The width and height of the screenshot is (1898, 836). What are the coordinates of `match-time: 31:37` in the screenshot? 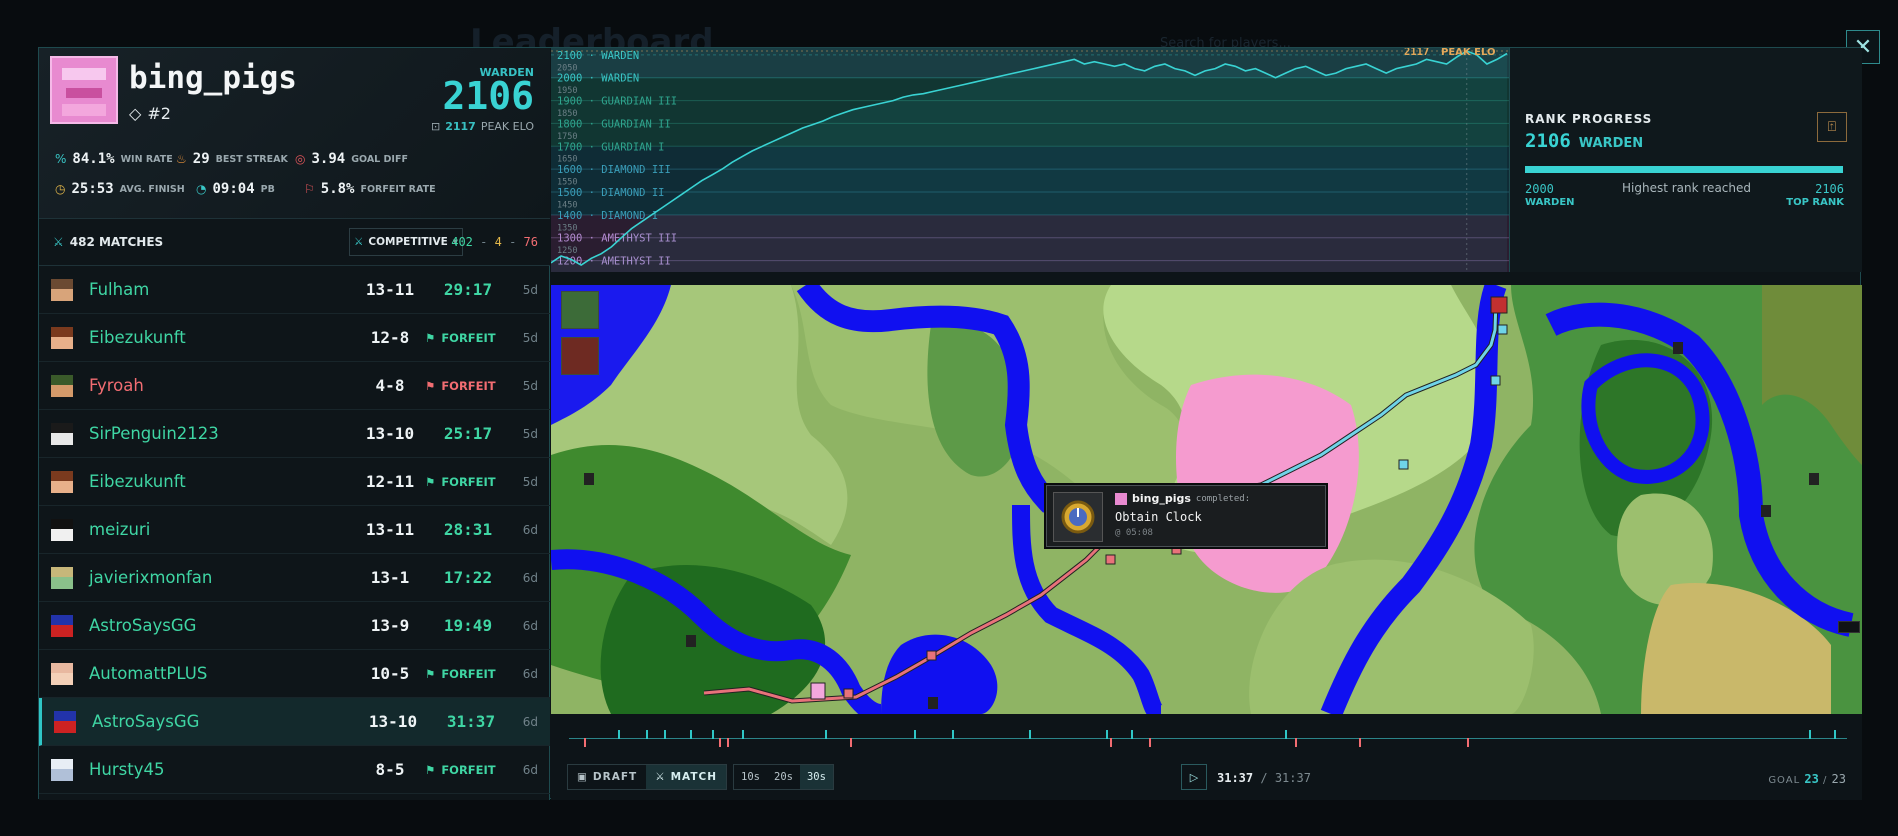 It's located at (471, 721).